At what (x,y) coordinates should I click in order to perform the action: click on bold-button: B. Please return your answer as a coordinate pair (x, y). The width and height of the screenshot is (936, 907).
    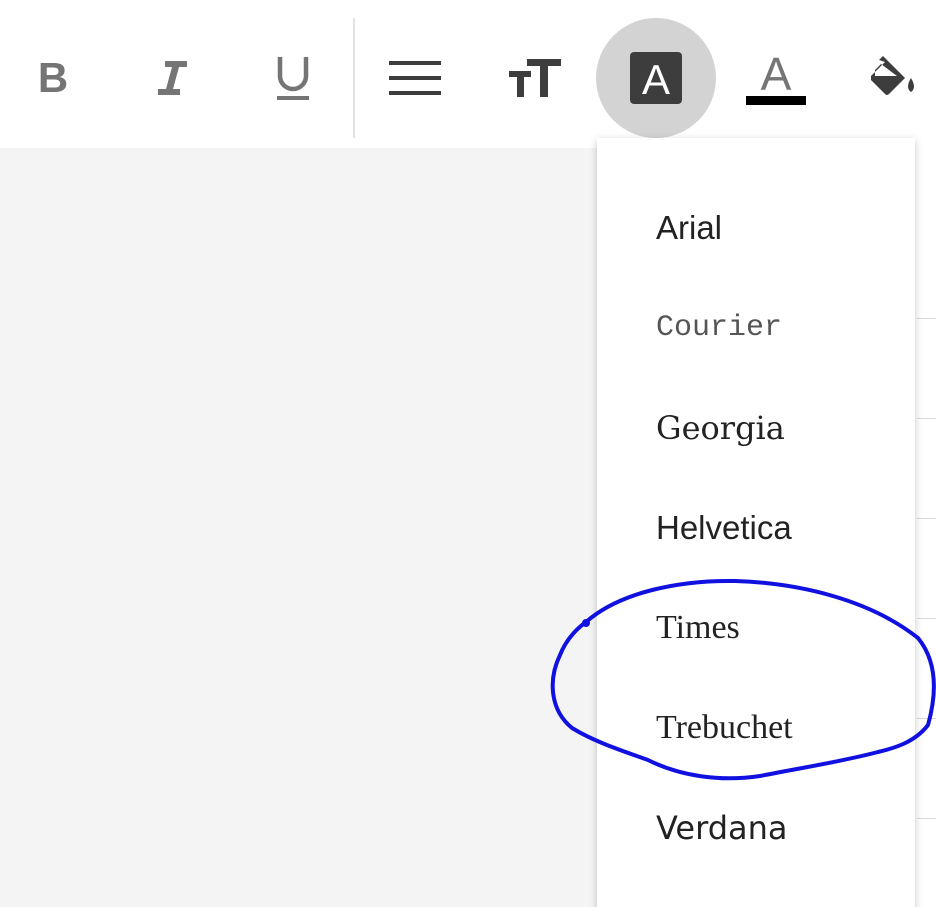
    Looking at the image, I should click on (56, 78).